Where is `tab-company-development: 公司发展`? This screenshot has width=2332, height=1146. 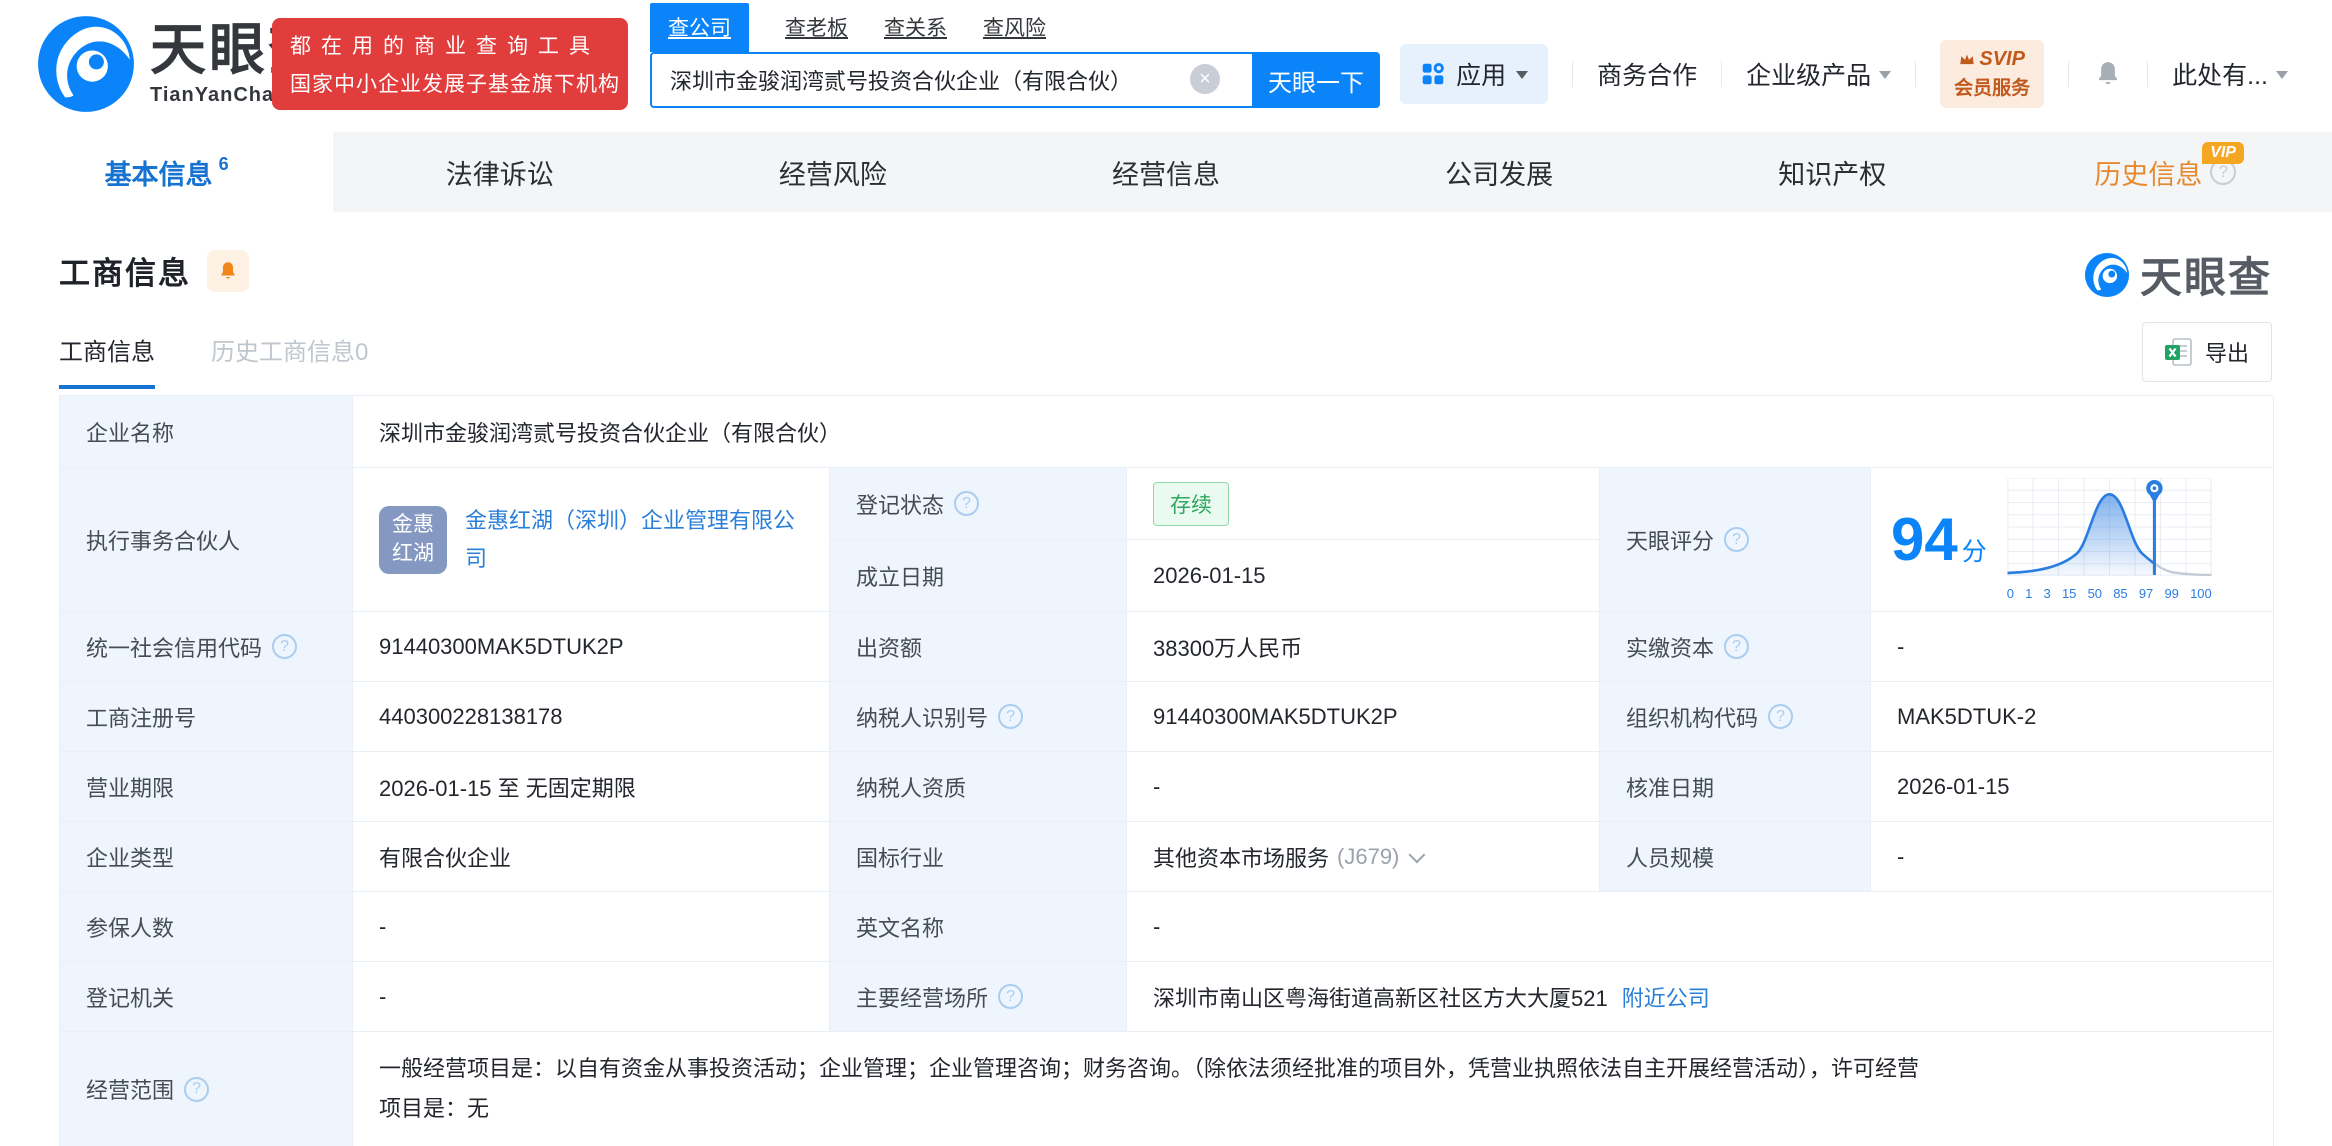
tab-company-development: 公司发展 is located at coordinates (1499, 172).